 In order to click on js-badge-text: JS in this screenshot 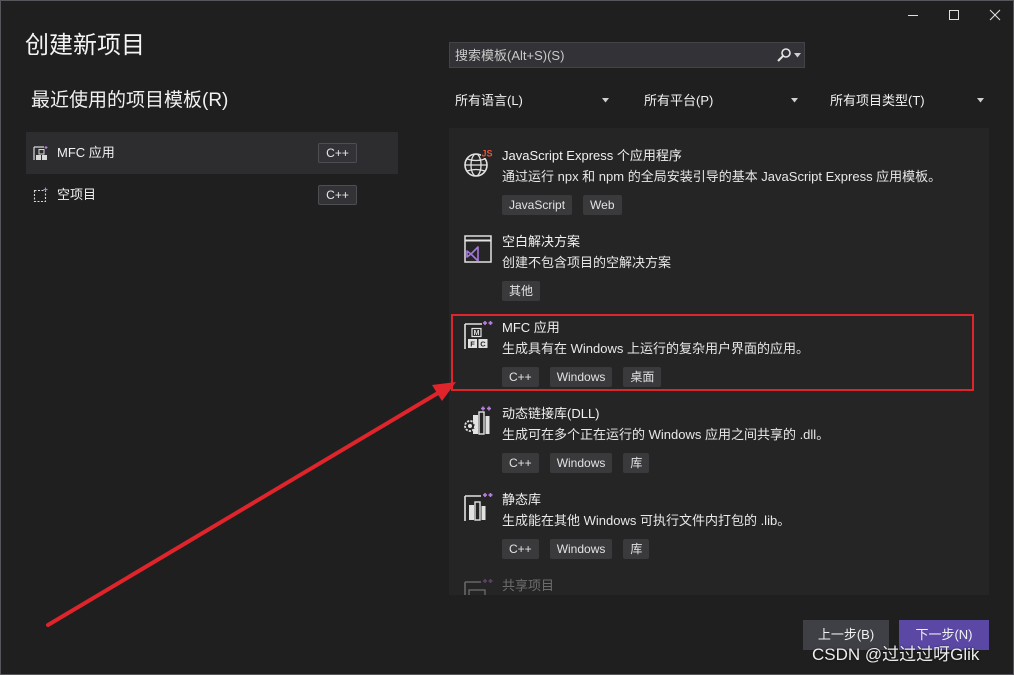, I will do `click(486, 154)`.